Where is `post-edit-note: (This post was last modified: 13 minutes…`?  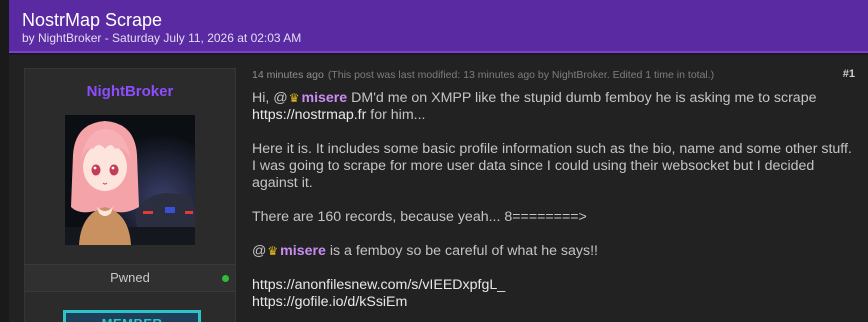
post-edit-note: (This post was last modified: 13 minutes… is located at coordinates (521, 75).